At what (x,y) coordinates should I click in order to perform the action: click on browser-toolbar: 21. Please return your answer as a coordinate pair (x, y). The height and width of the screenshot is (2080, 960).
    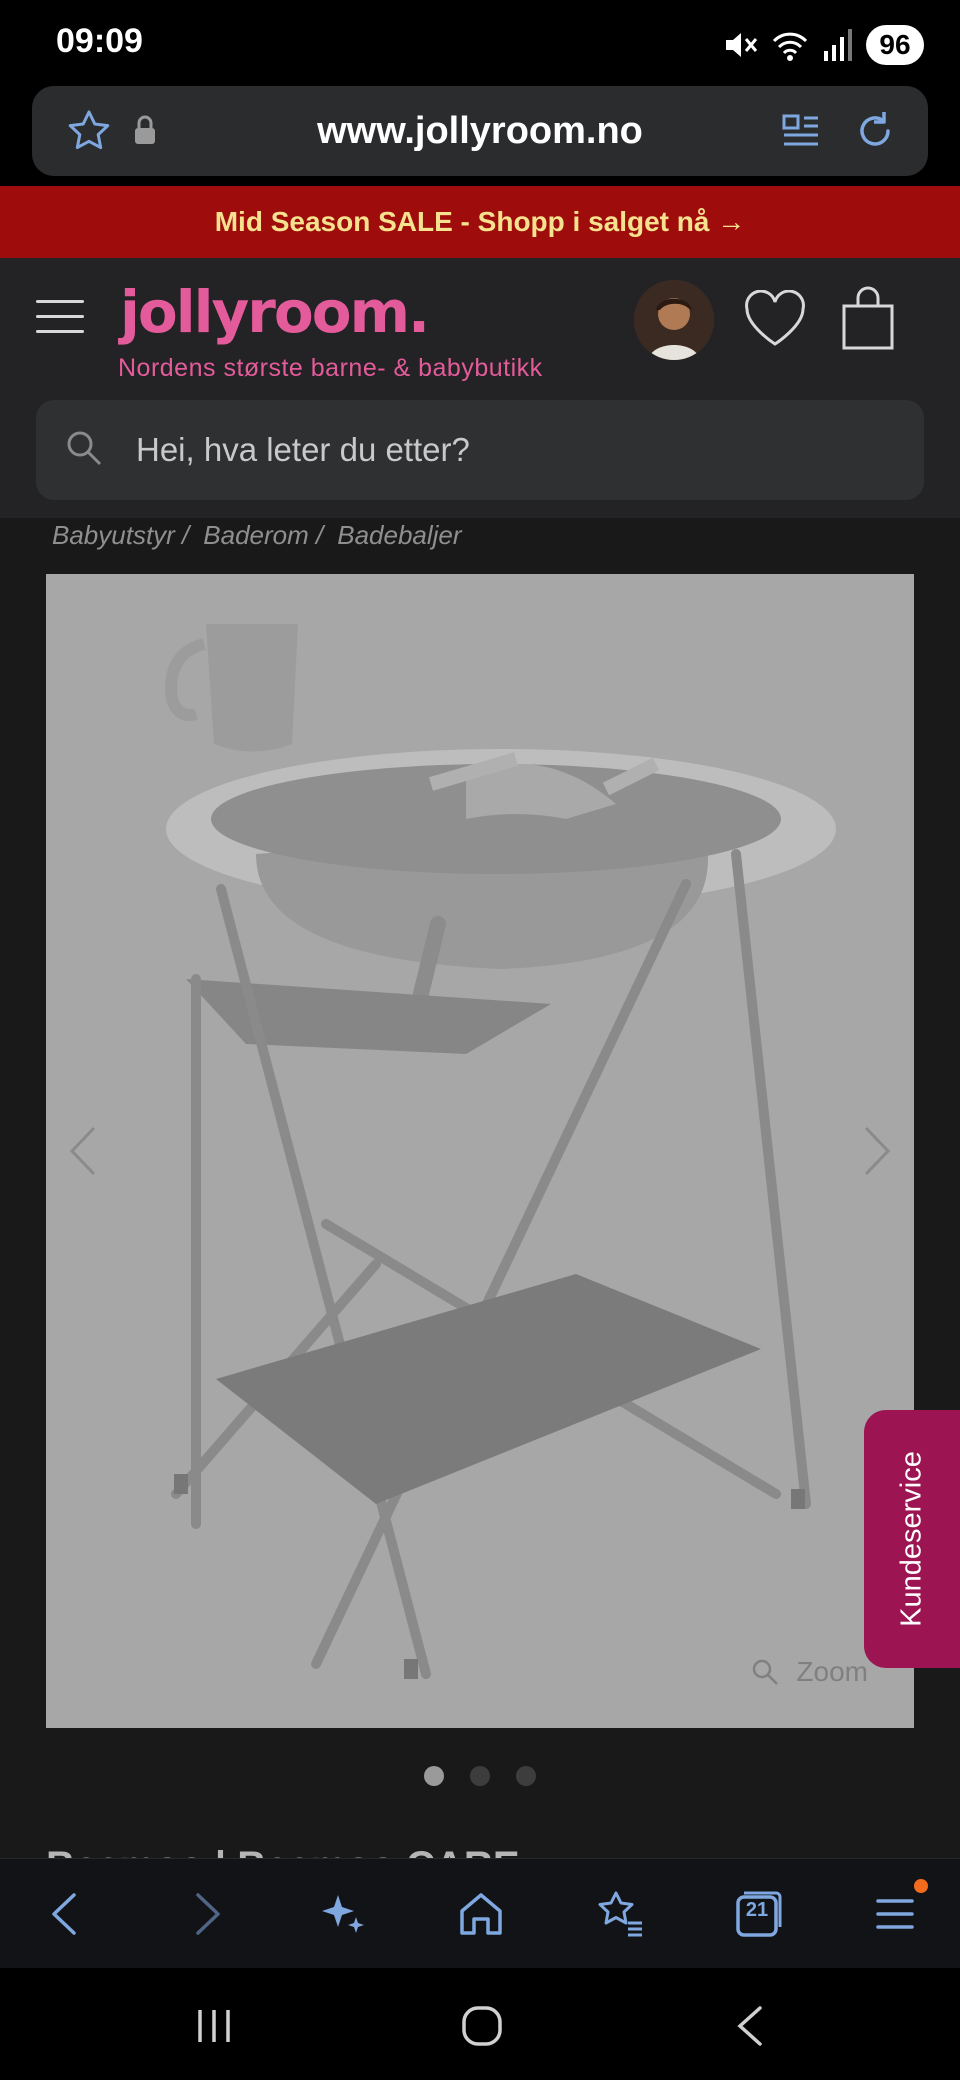
    Looking at the image, I should click on (480, 1913).